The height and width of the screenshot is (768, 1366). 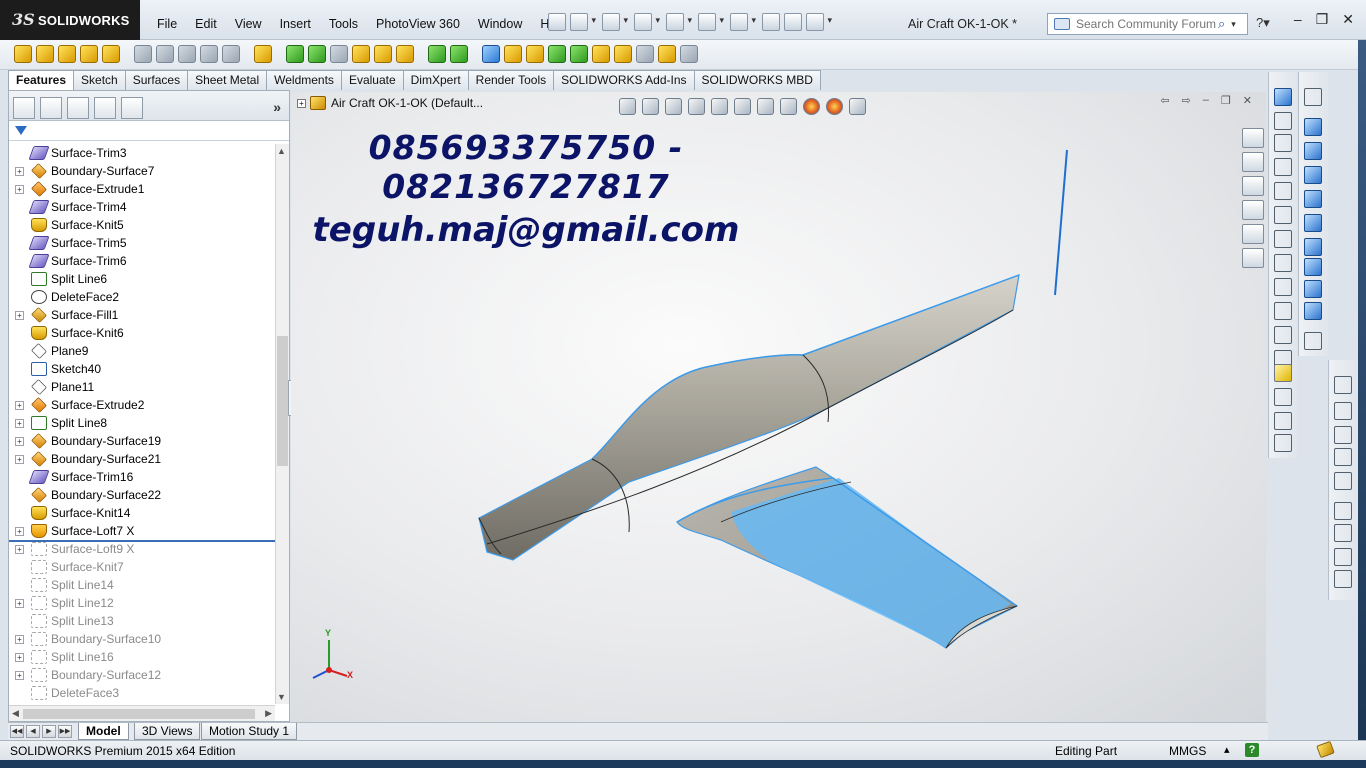 What do you see at coordinates (268, 713) in the screenshot?
I see `scroll-right-icon: ▶` at bounding box center [268, 713].